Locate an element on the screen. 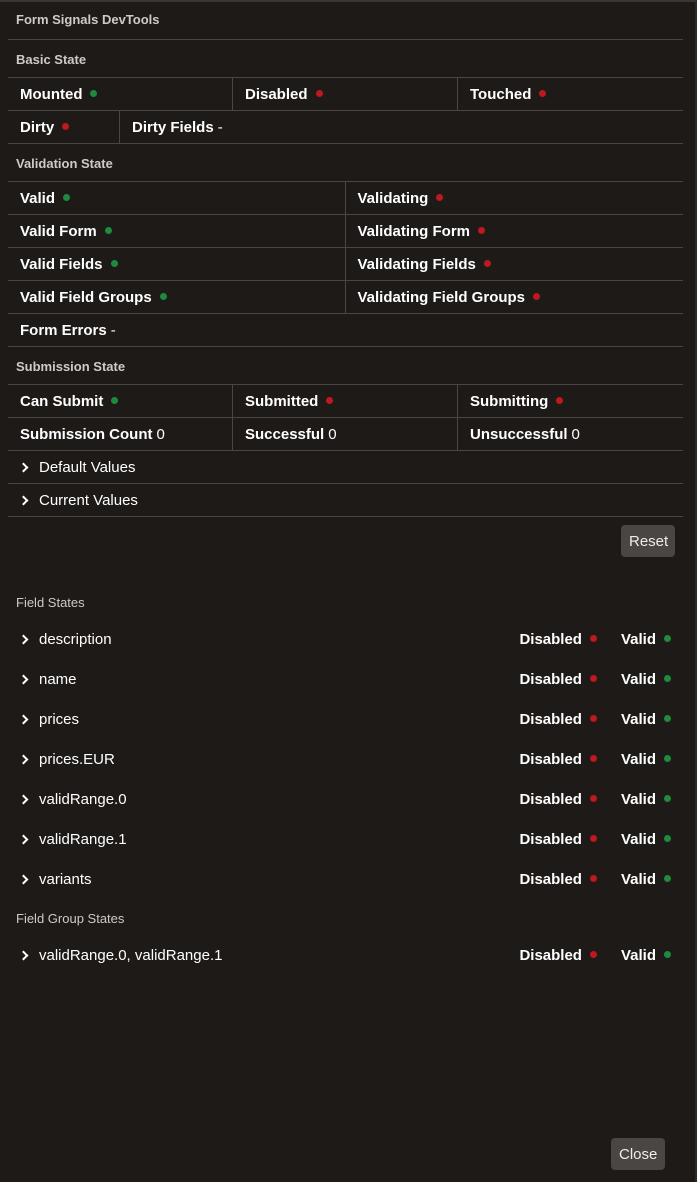 The image size is (697, 1182). successful-cell: Successful 0 is located at coordinates (345, 434).